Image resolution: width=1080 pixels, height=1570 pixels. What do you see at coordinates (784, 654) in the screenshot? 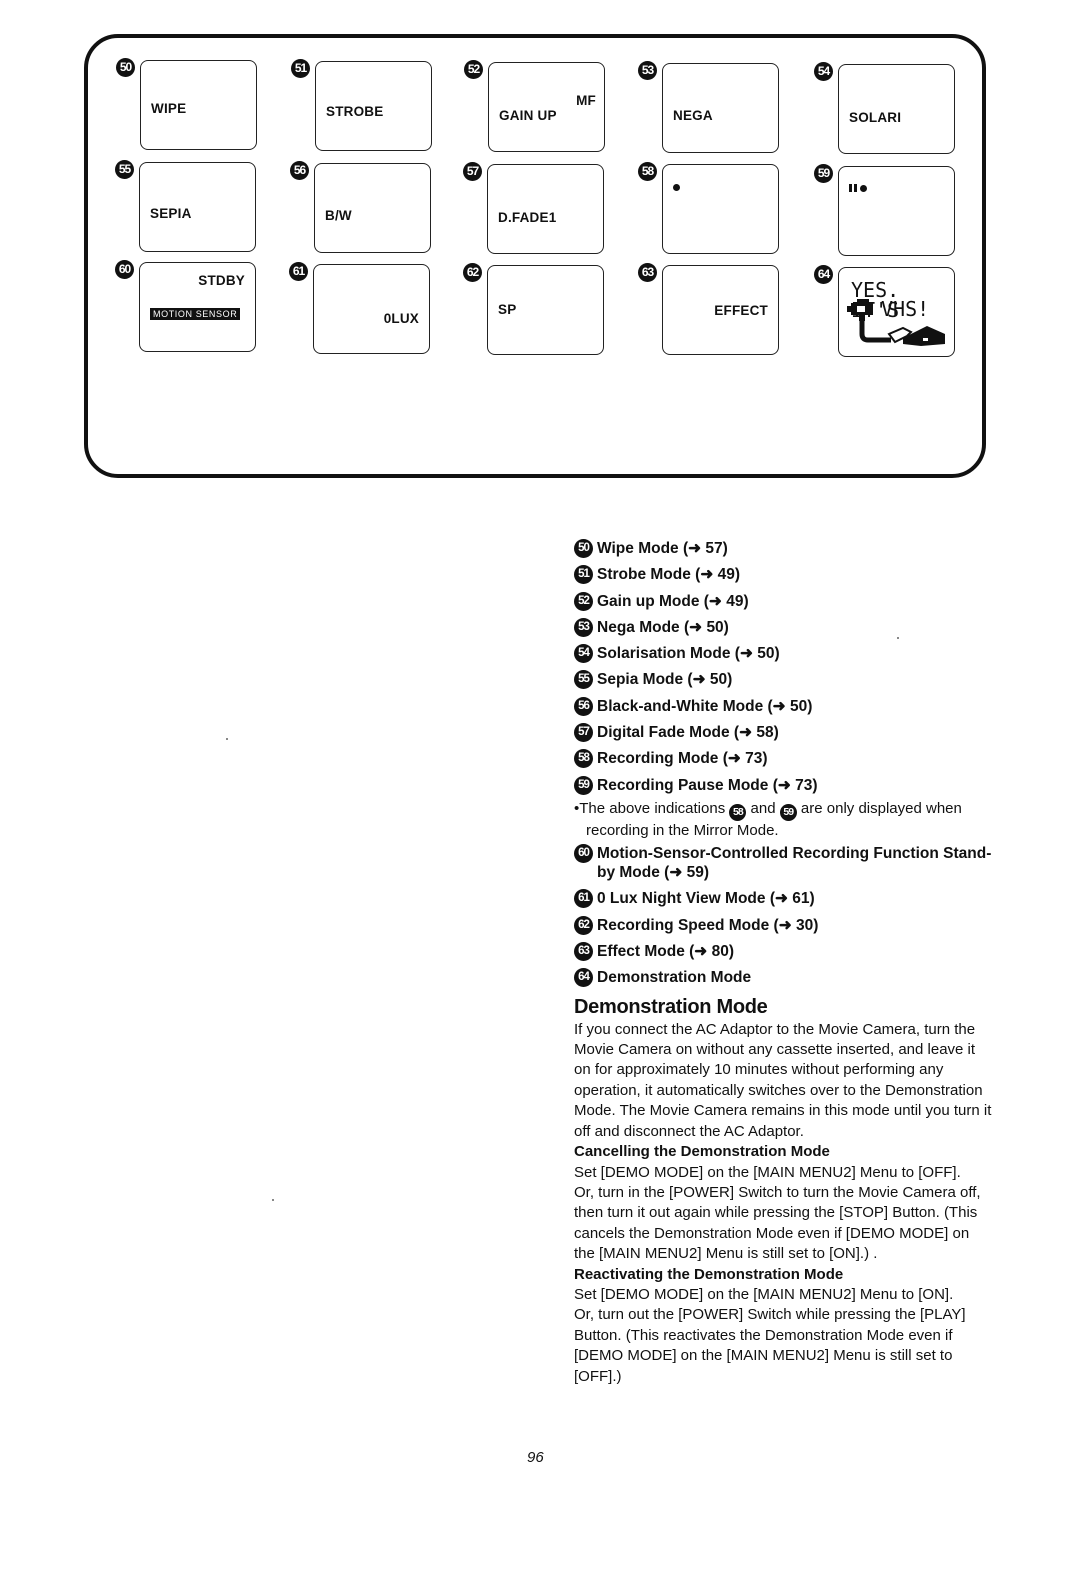
I see `legend-item: 54 Solarisation Mode (➜ 50)` at bounding box center [784, 654].